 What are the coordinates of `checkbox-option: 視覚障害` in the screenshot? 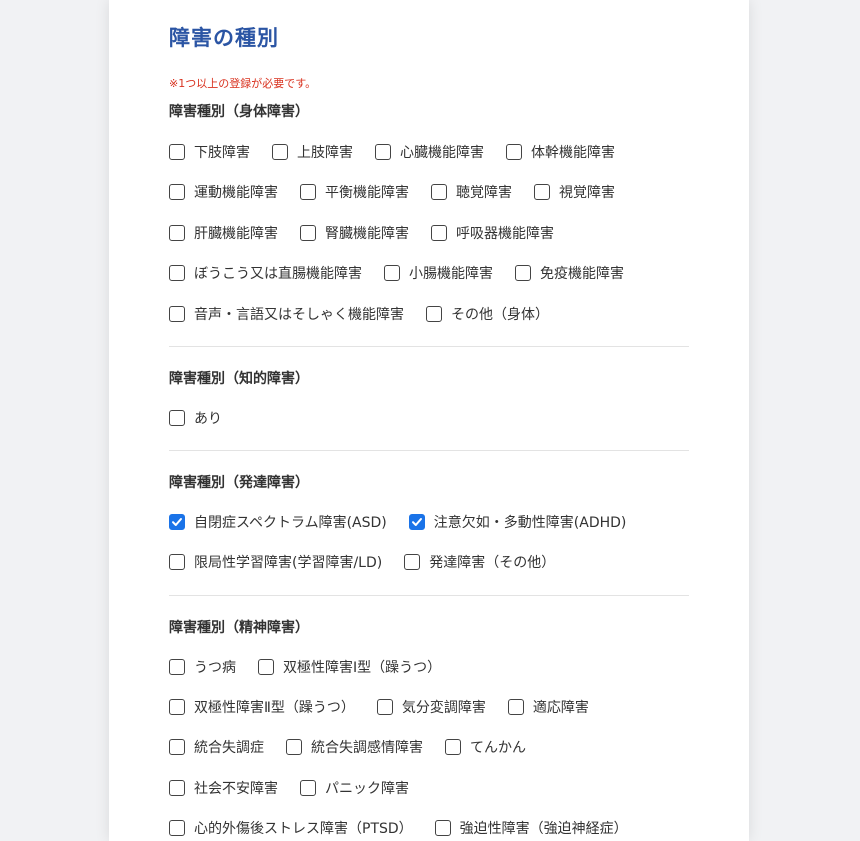 It's located at (574, 192).